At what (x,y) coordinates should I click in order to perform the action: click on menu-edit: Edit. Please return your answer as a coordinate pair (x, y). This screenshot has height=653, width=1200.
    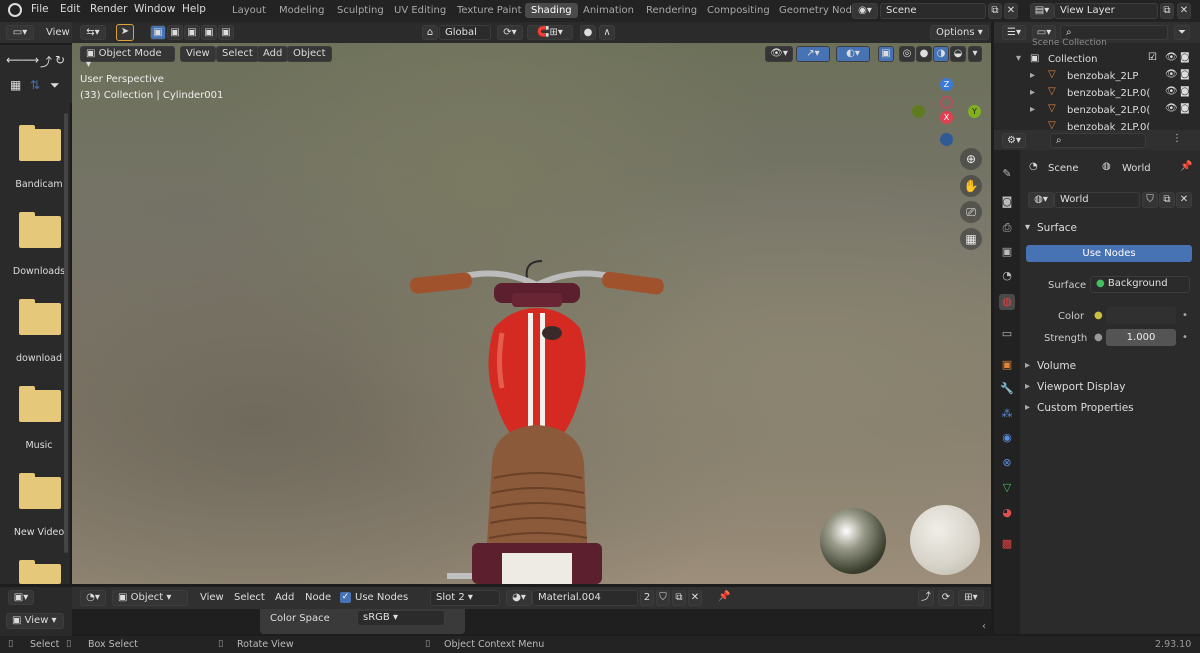
    Looking at the image, I should click on (70, 9).